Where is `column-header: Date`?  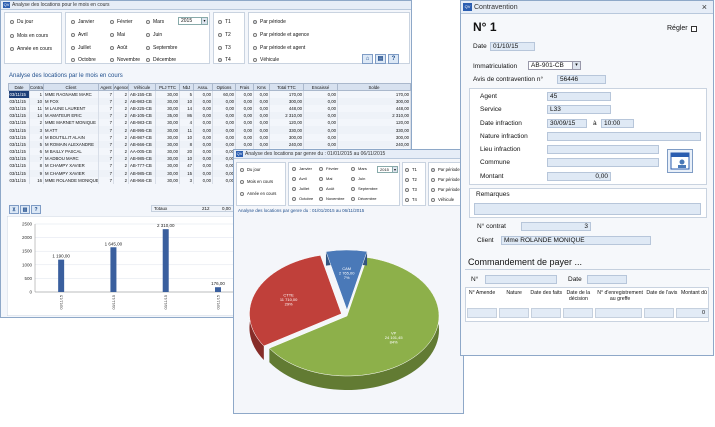
column-header: Date is located at coordinates (19, 87).